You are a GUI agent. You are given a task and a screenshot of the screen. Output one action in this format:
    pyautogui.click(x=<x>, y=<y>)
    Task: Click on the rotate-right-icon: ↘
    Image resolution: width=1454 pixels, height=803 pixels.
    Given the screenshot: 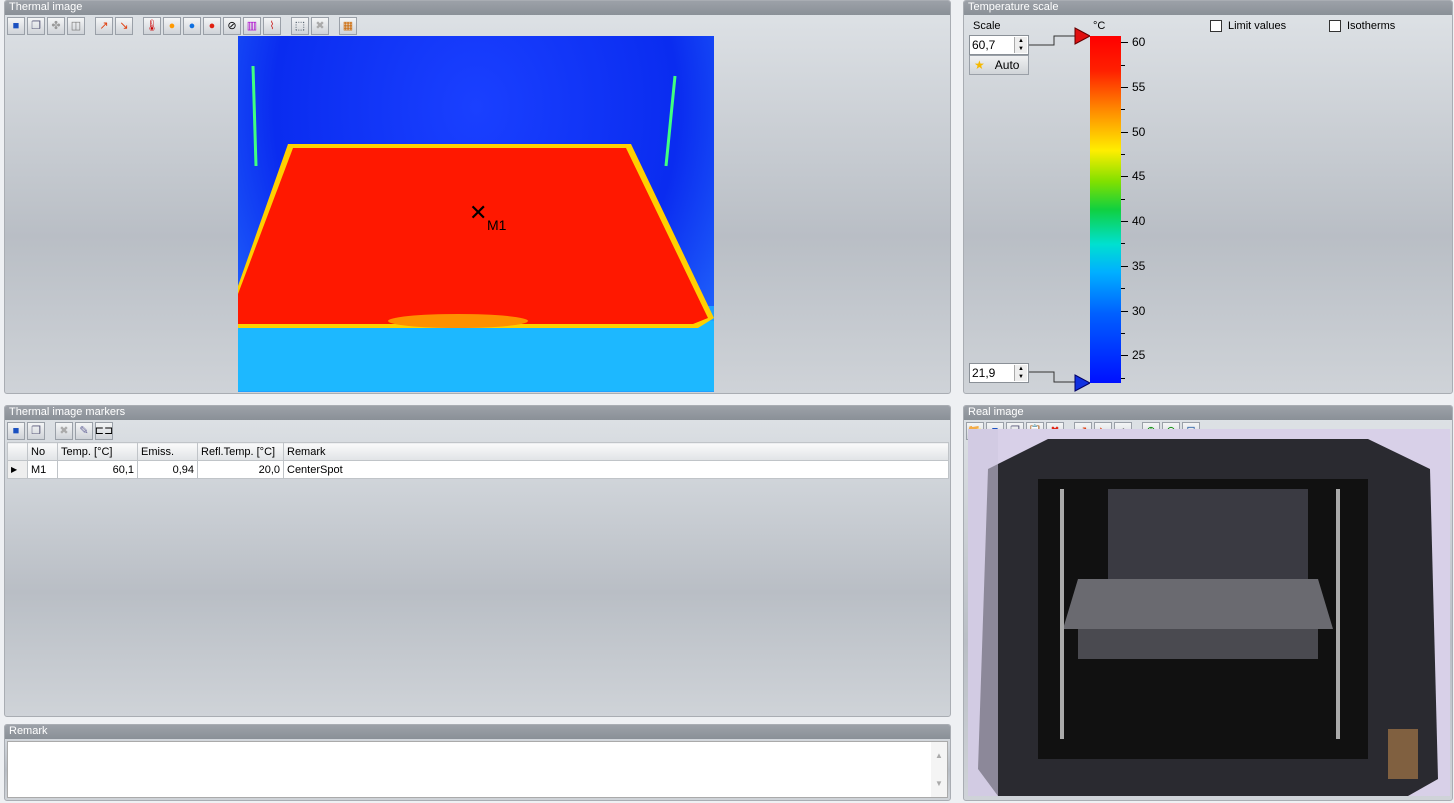 What is the action you would take?
    pyautogui.click(x=124, y=26)
    